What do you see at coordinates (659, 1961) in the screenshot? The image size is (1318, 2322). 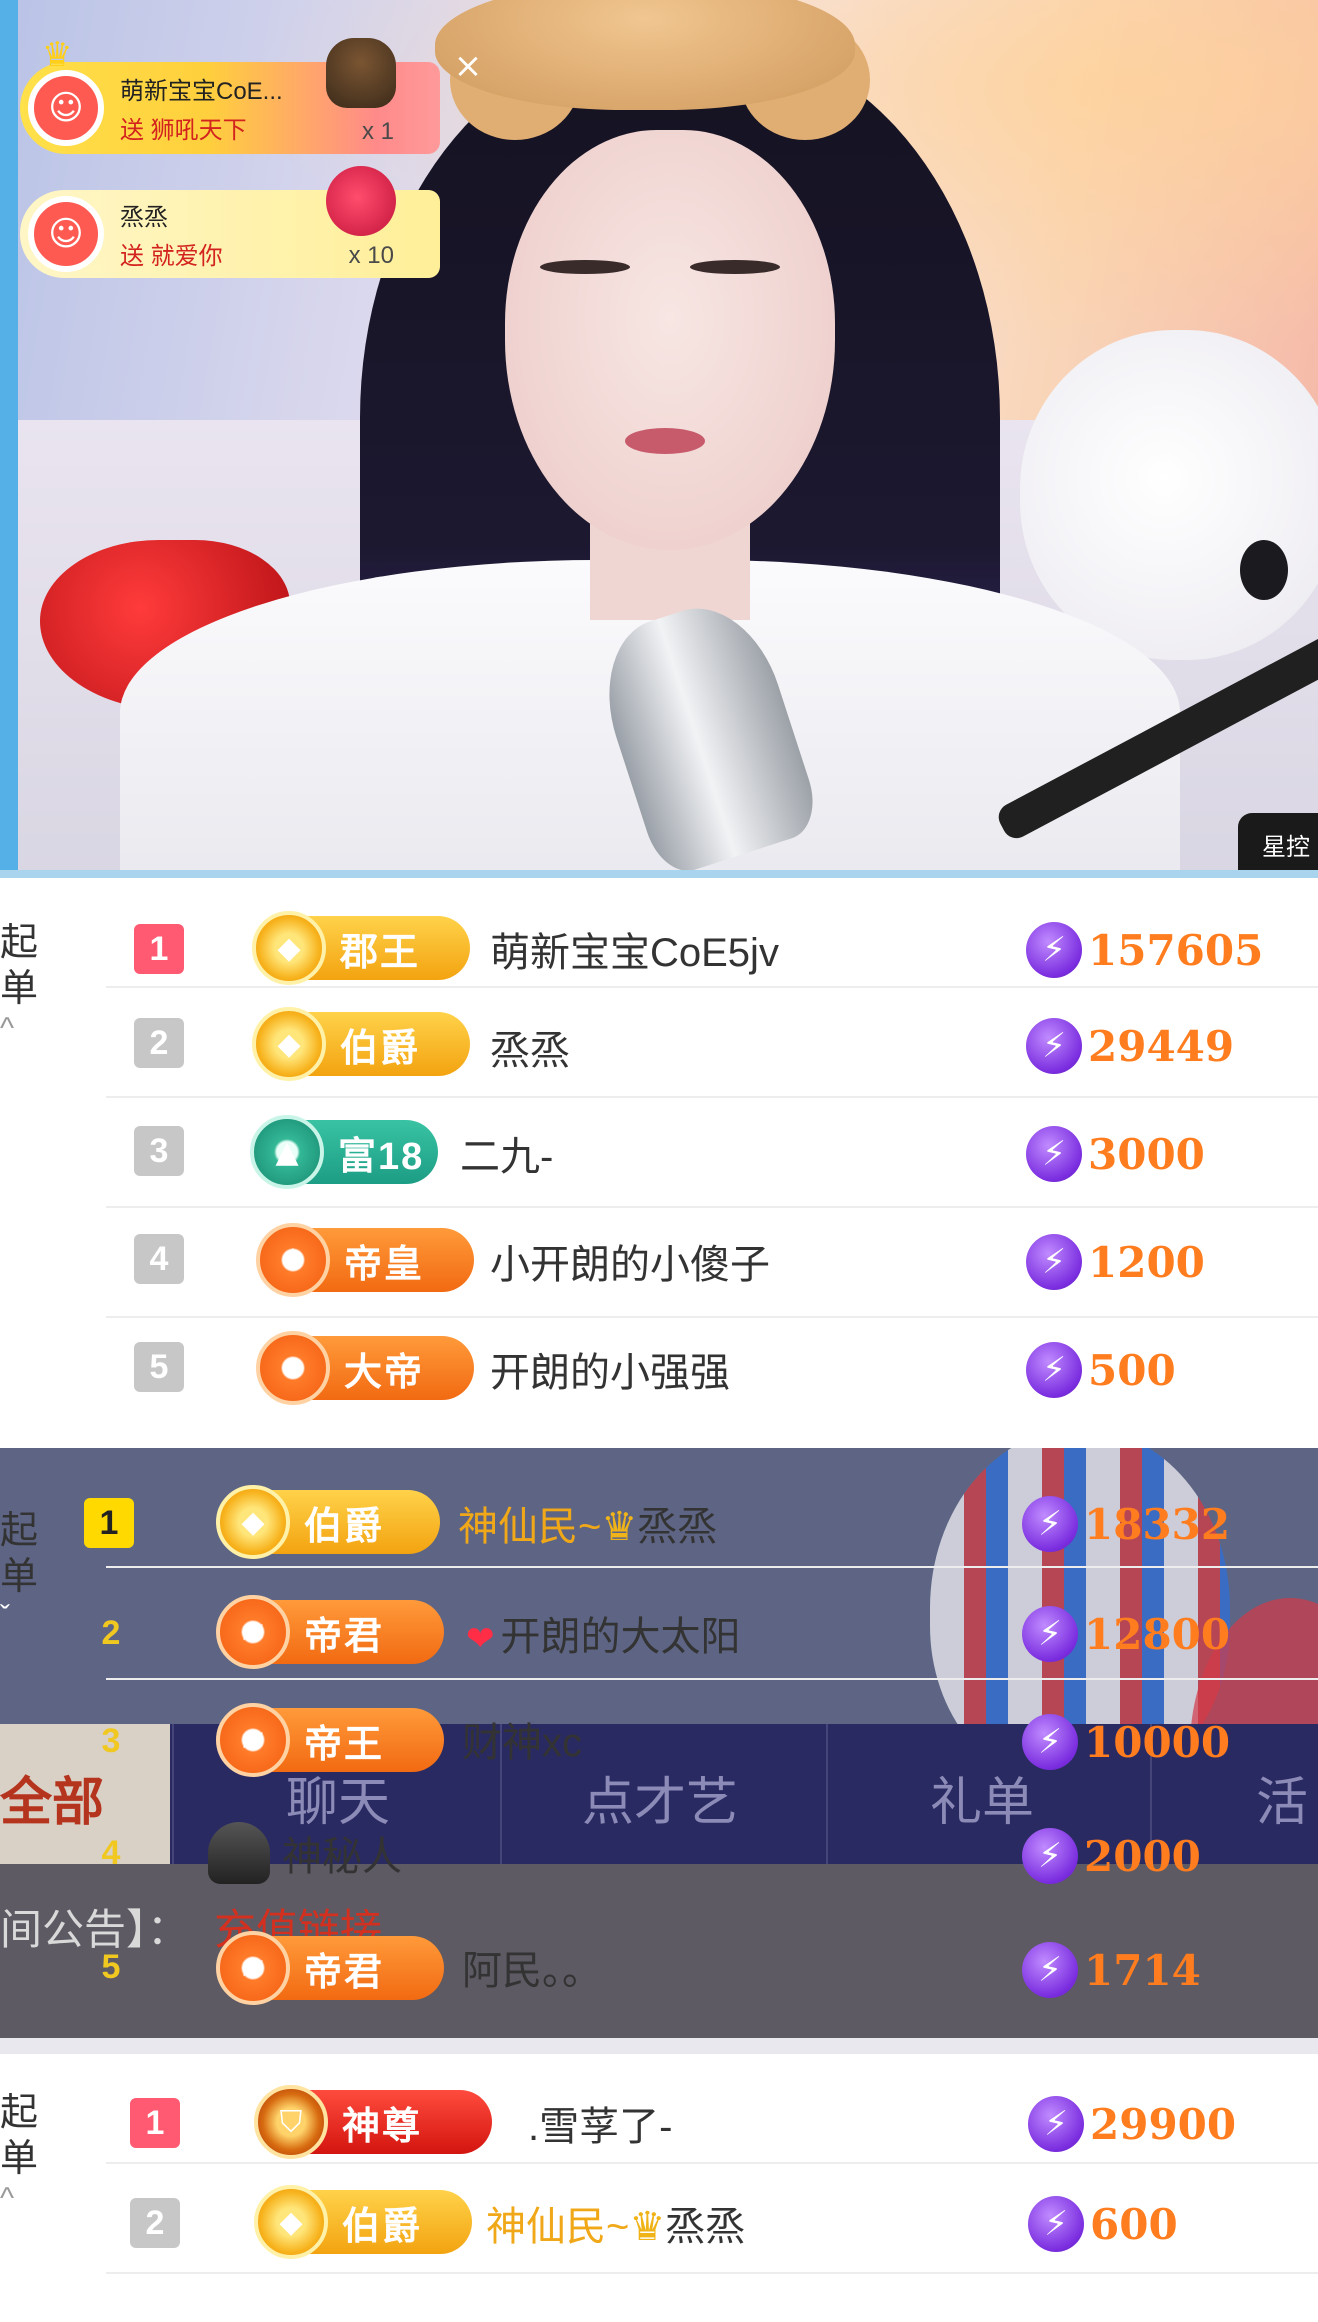 I see `table-row: 5 ≋ 帝君 阿民。。 ⚡ 1714` at bounding box center [659, 1961].